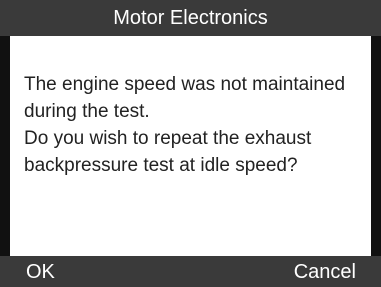  What do you see at coordinates (168, 138) in the screenshot?
I see `message-line: Do you wish to repeat the exhaust` at bounding box center [168, 138].